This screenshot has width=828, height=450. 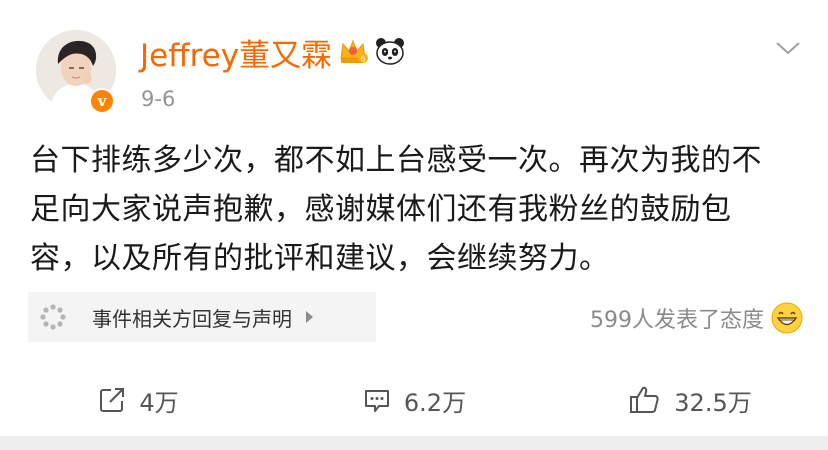 I want to click on action-bar: 4万 6.2万 32.5万, so click(x=414, y=400).